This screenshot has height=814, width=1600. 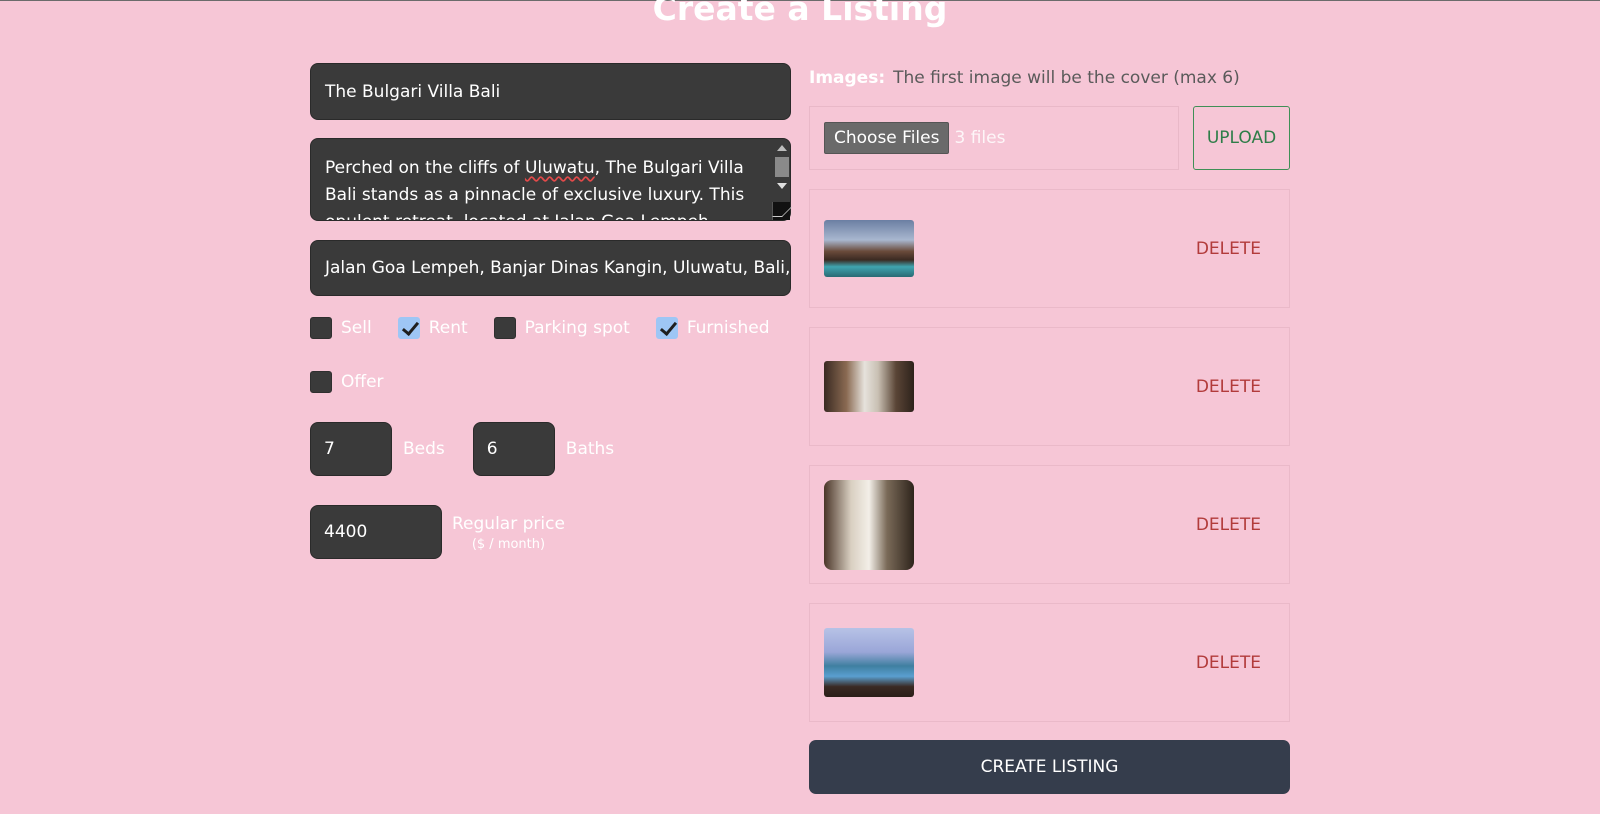 I want to click on rent-label: Rent, so click(x=448, y=328).